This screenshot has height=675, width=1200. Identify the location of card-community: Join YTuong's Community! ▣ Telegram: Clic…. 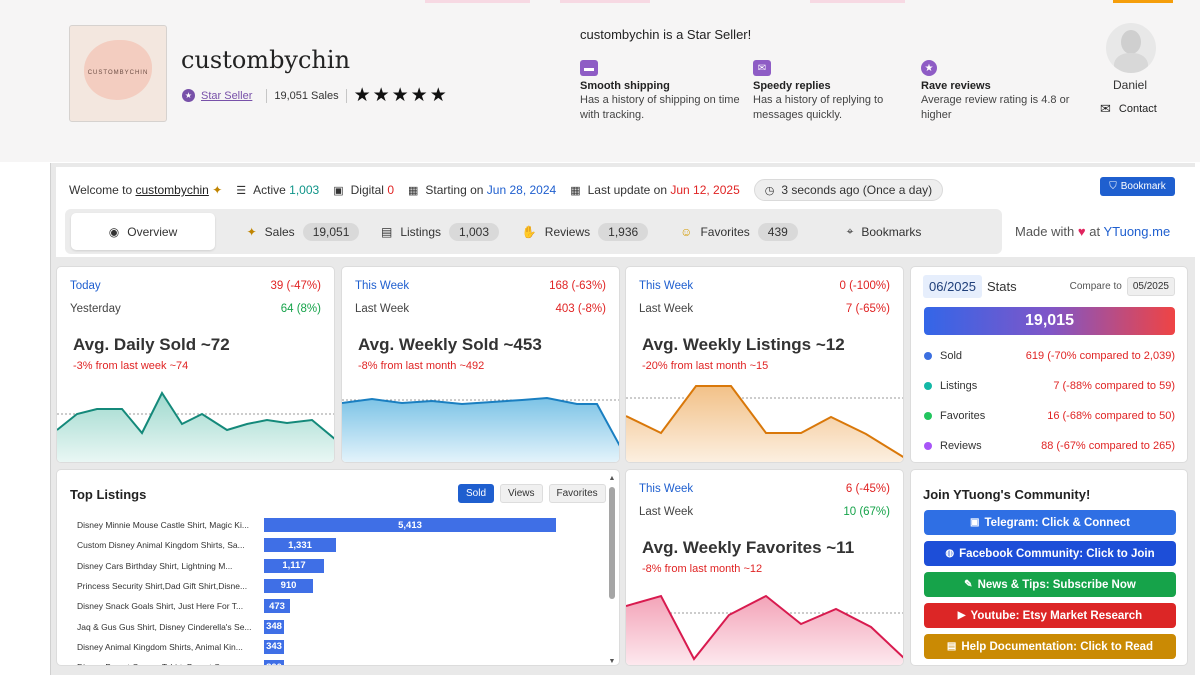
(1049, 567).